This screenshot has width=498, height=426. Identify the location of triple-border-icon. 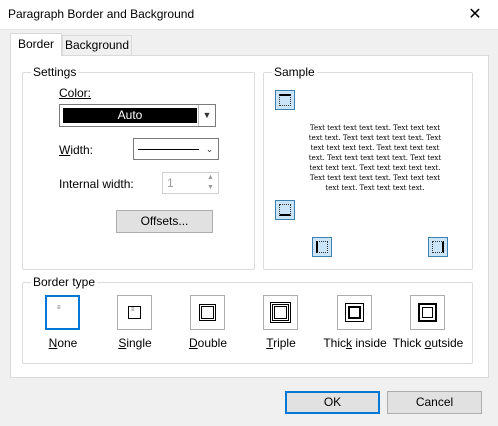
(280, 312).